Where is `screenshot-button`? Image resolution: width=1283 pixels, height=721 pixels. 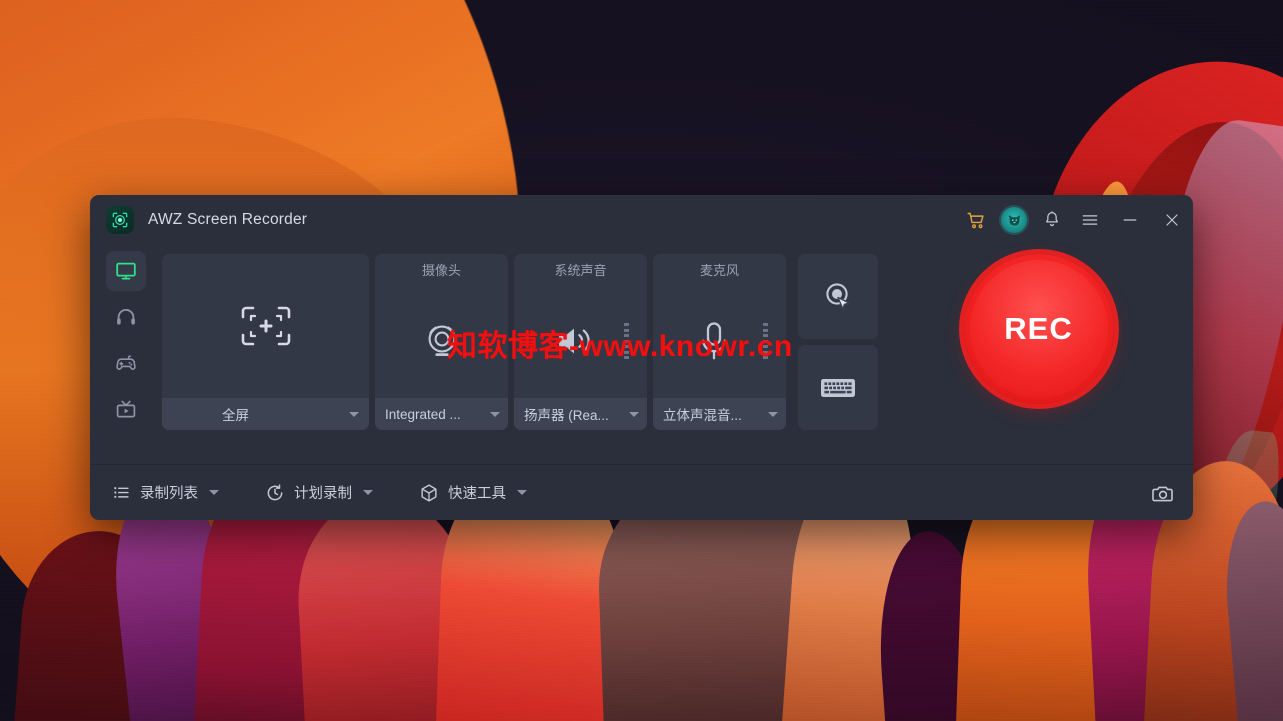
screenshot-button is located at coordinates (1163, 493).